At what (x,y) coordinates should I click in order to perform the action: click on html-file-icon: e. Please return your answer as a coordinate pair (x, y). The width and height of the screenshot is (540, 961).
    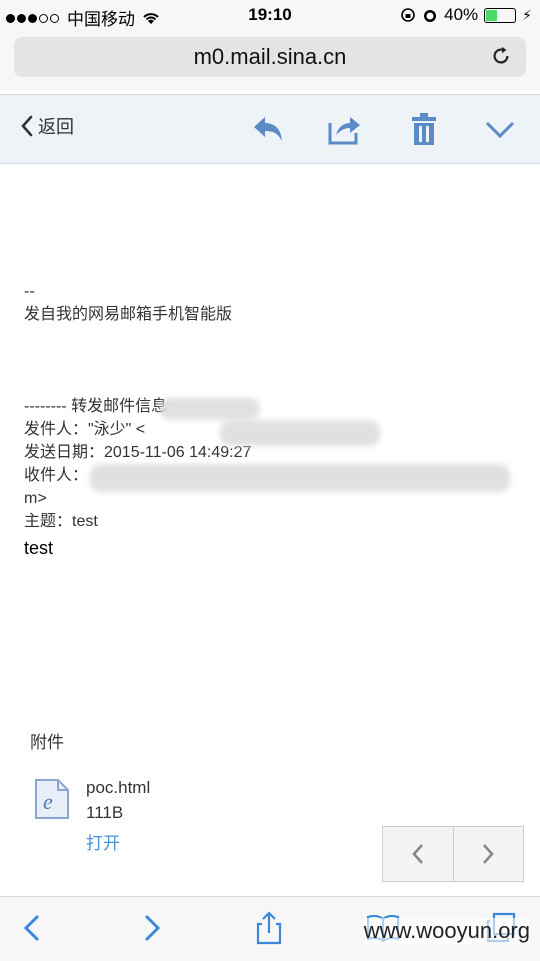
    Looking at the image, I should click on (52, 799).